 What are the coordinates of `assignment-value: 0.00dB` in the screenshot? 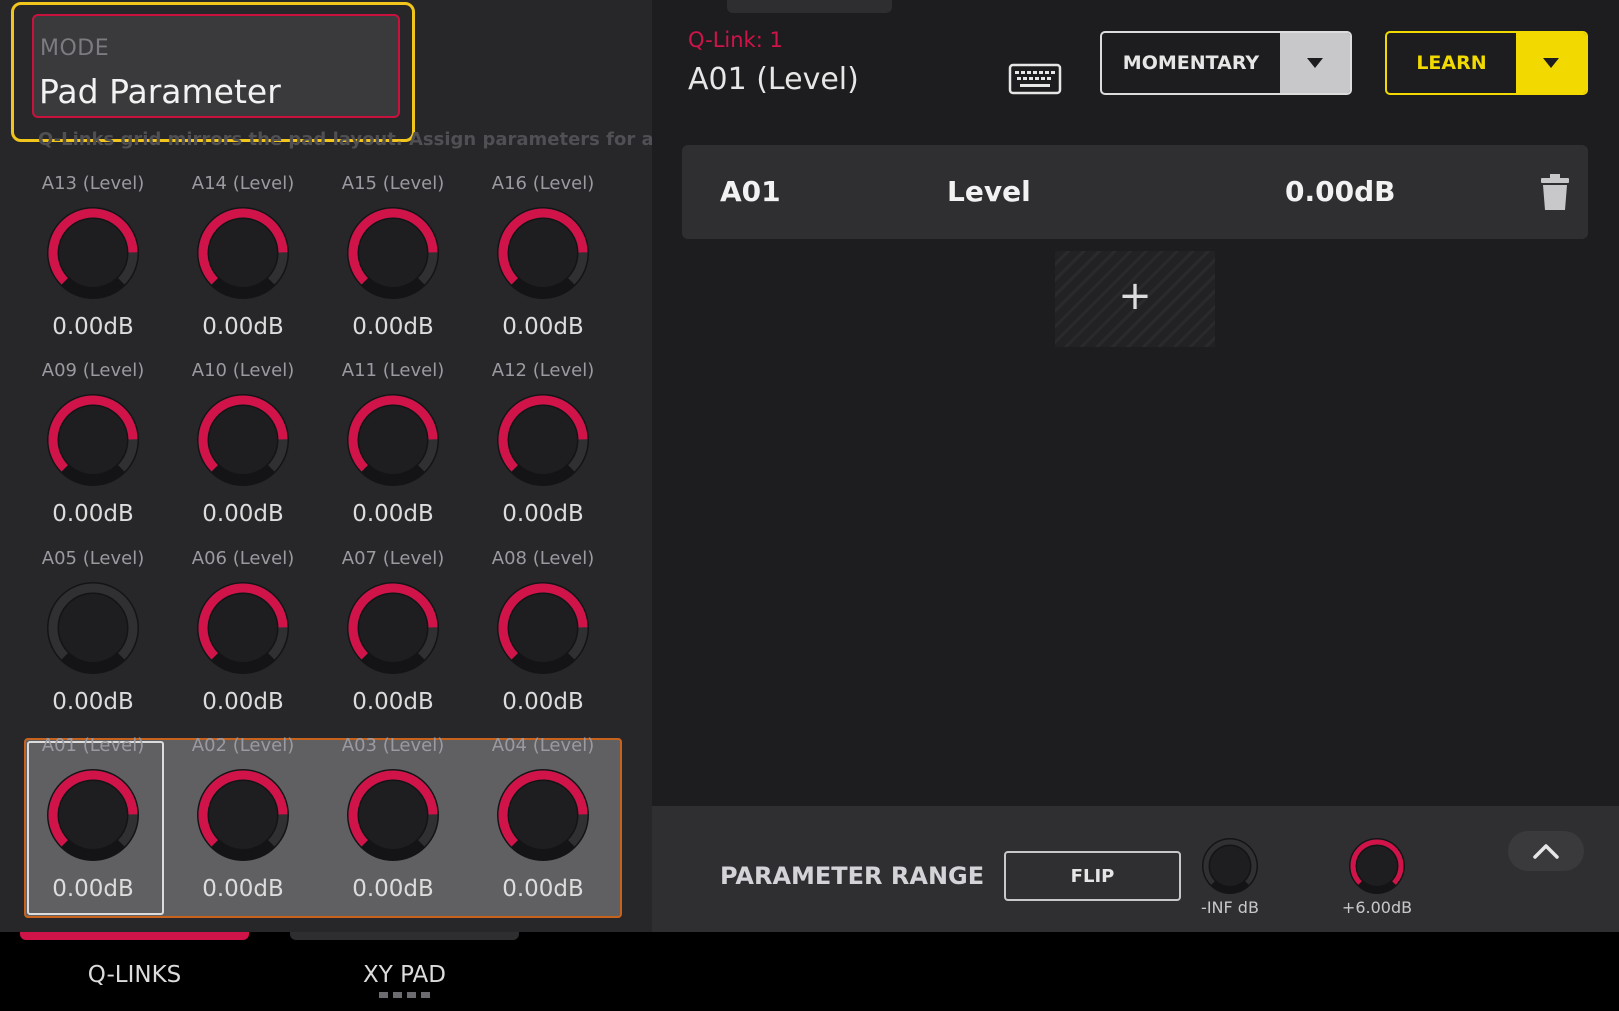 It's located at (1340, 191).